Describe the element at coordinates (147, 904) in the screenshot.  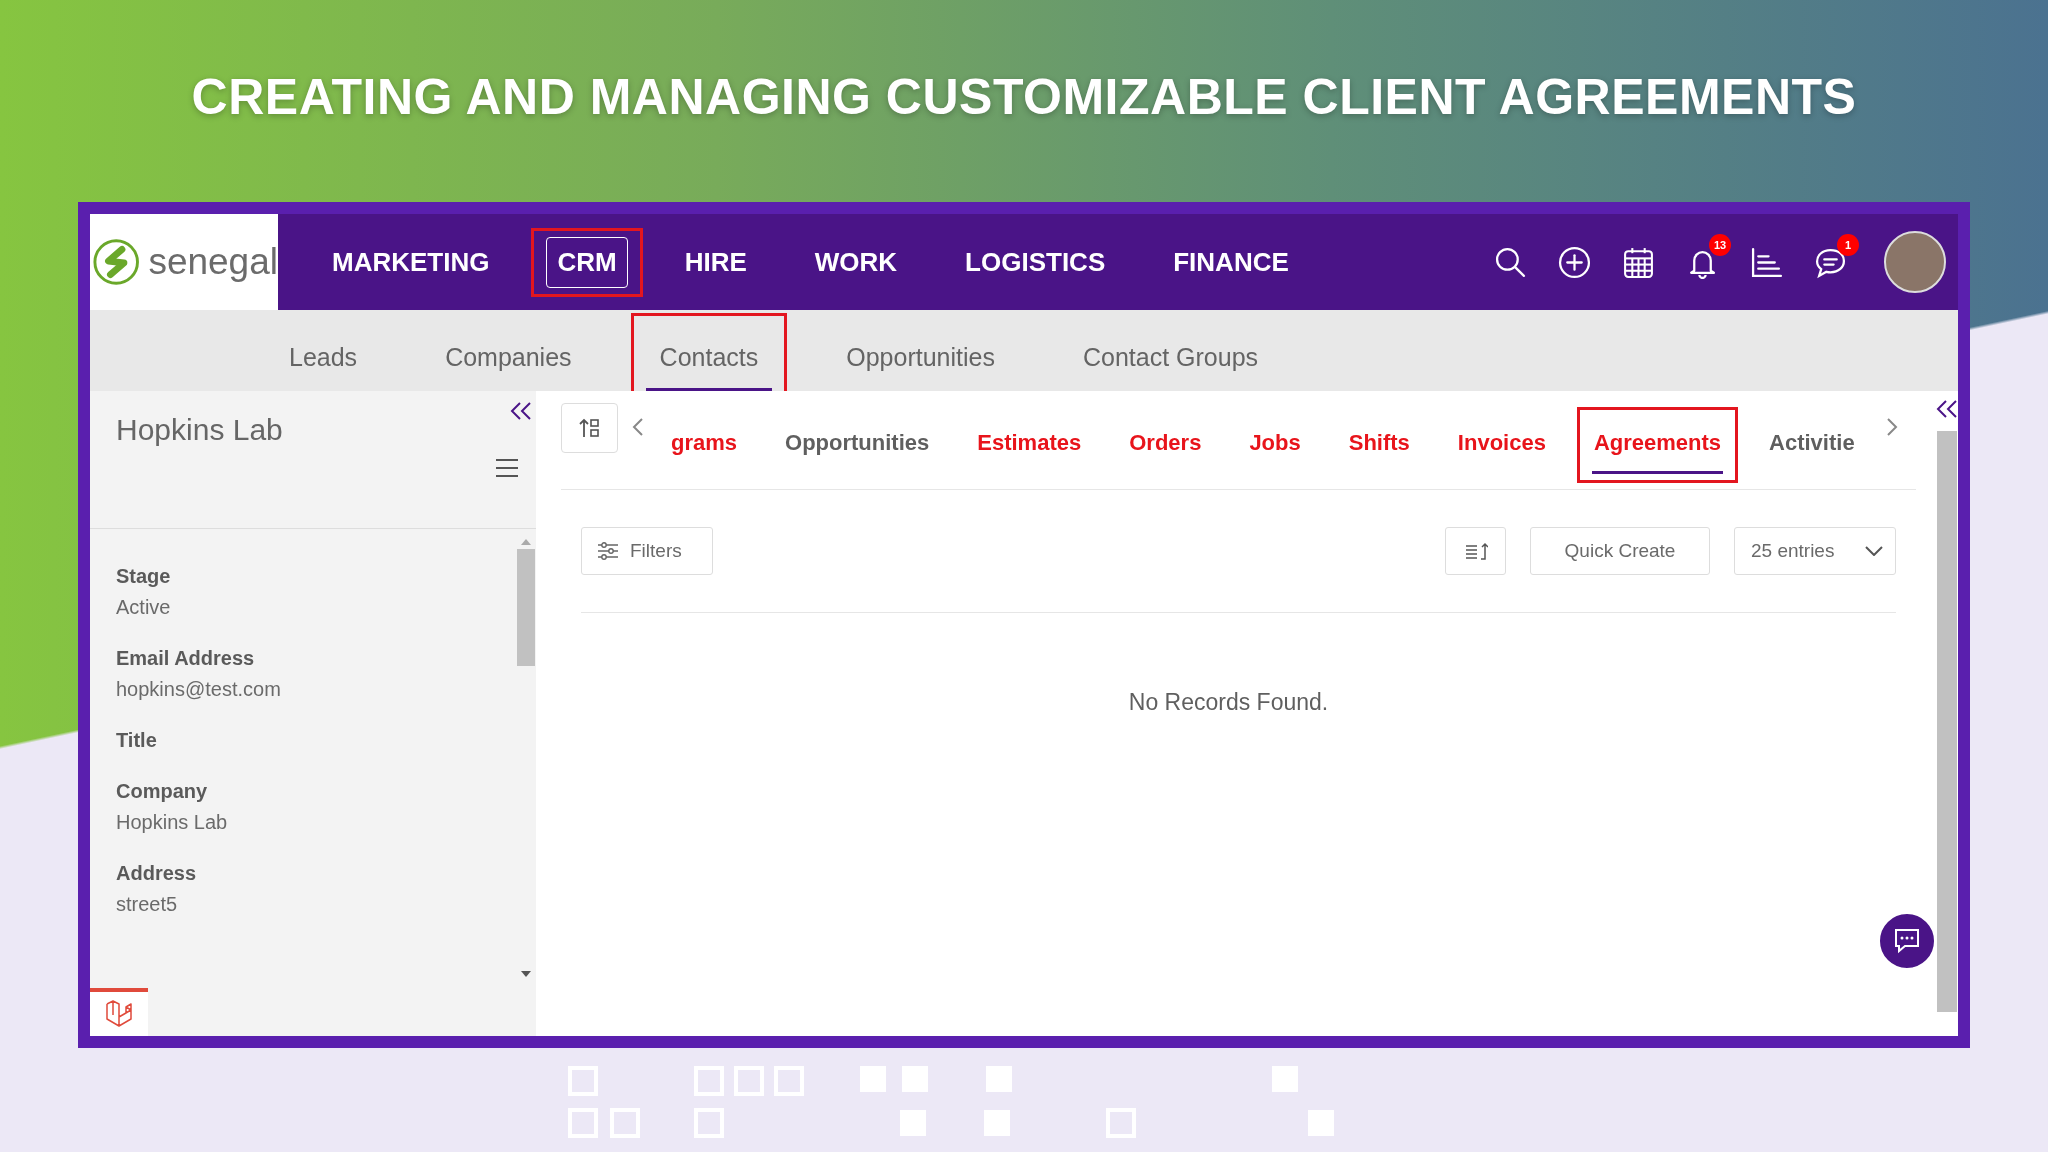
I see `field-value: street5` at that location.